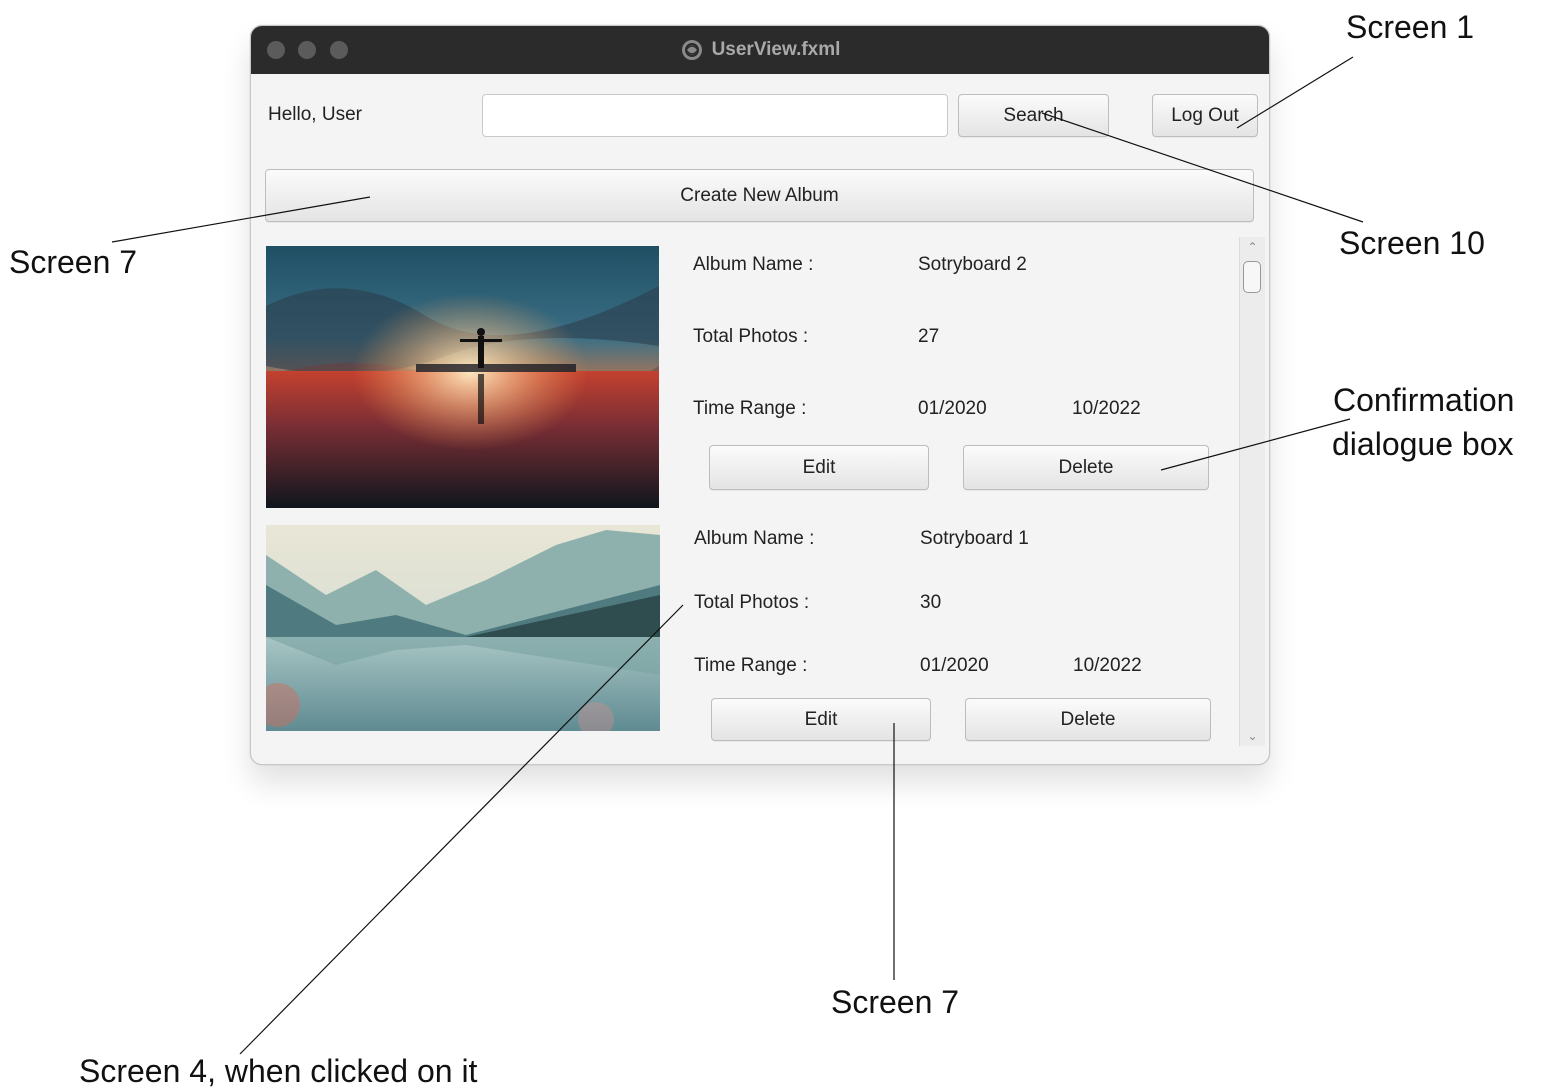 The image size is (1547, 1091). I want to click on annotation-screen-1: Screen 1, so click(1410, 27).